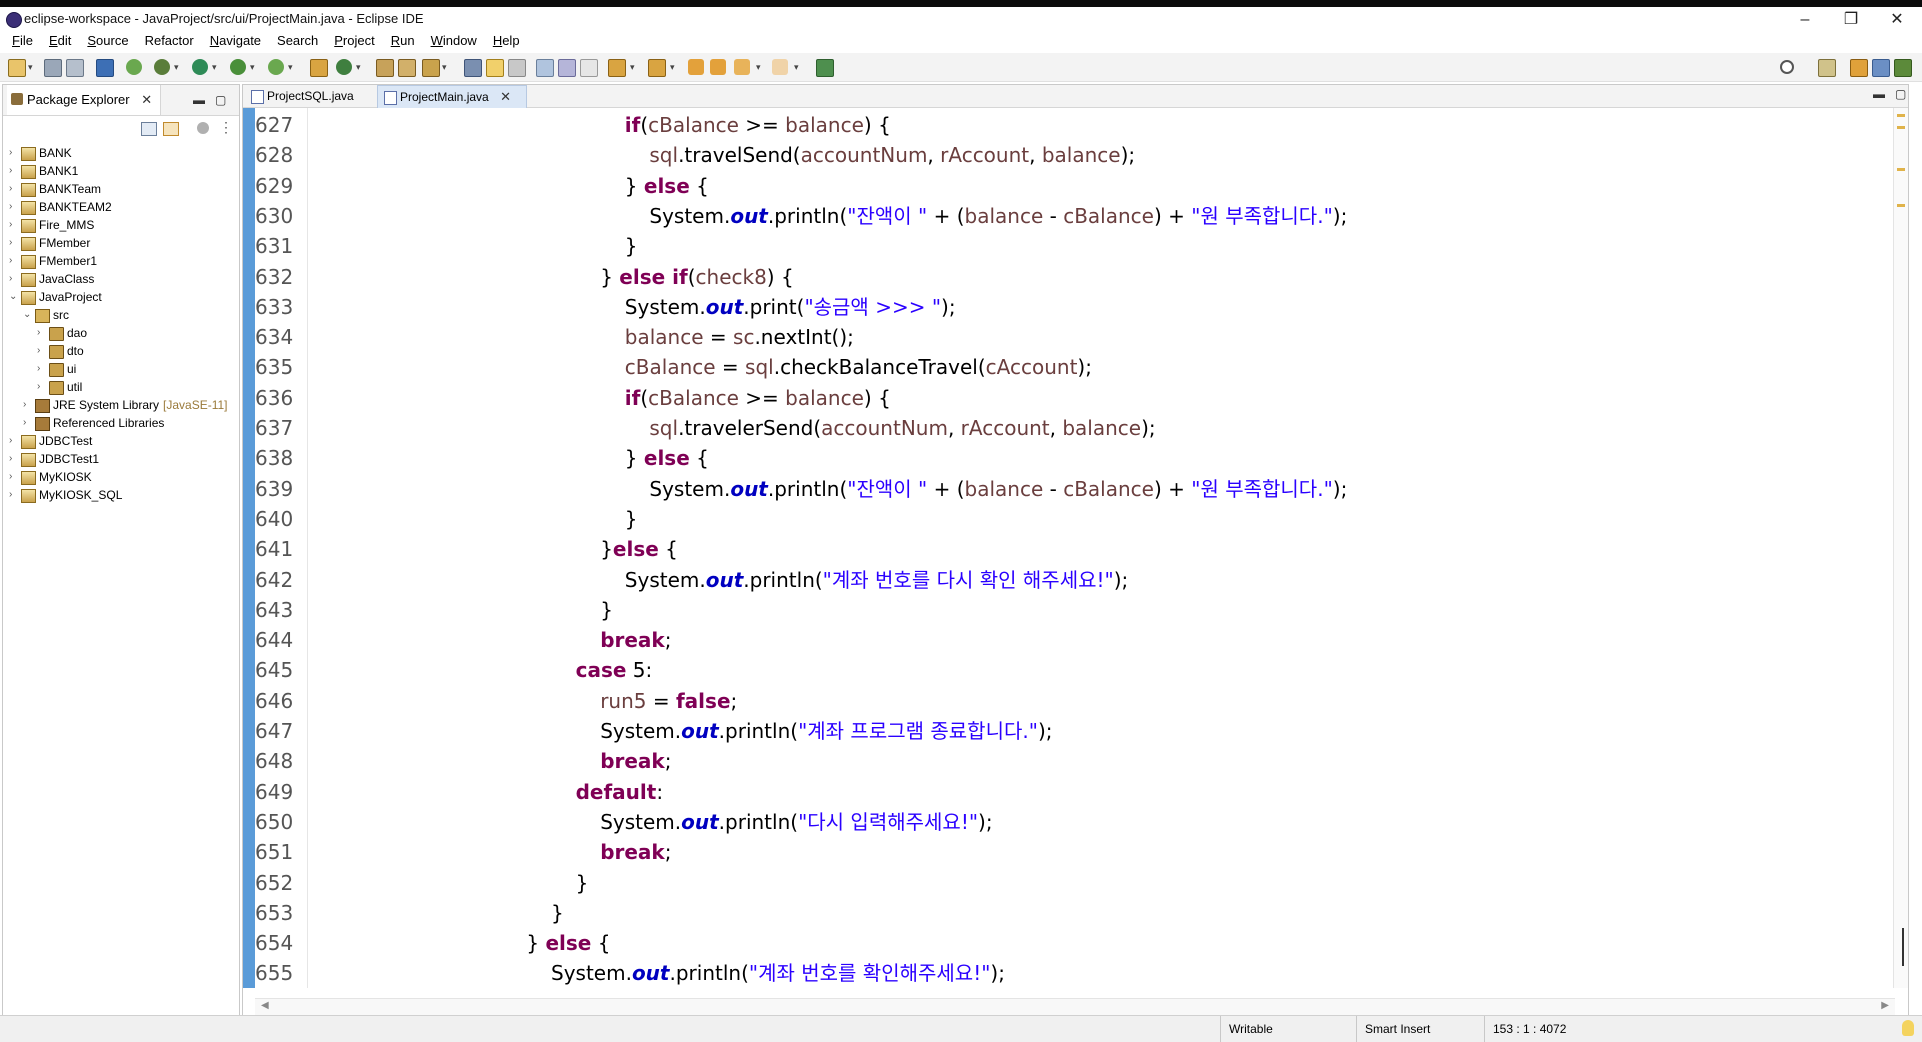 The width and height of the screenshot is (1922, 1042). What do you see at coordinates (121, 495) in the screenshot?
I see `tree-item: › MyKIOSK_SQL` at bounding box center [121, 495].